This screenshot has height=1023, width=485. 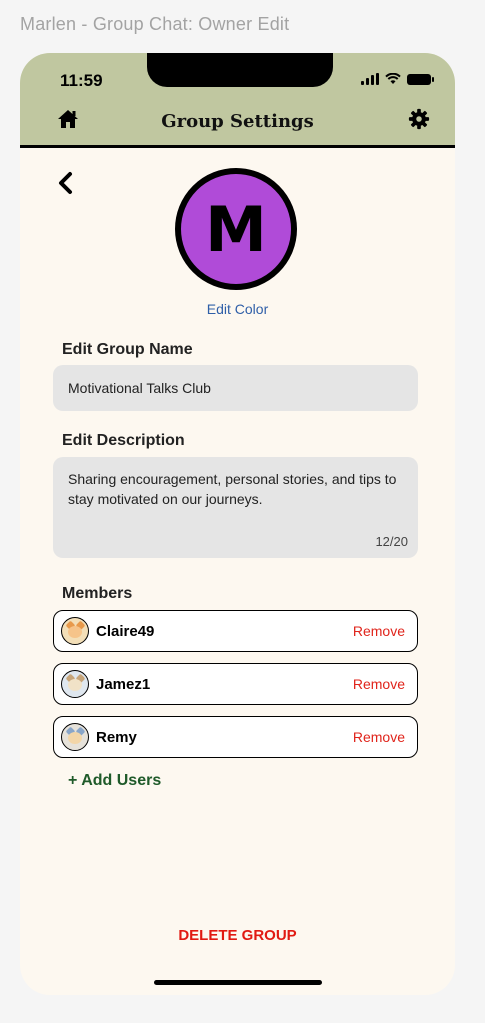 I want to click on home-indicator, so click(x=238, y=982).